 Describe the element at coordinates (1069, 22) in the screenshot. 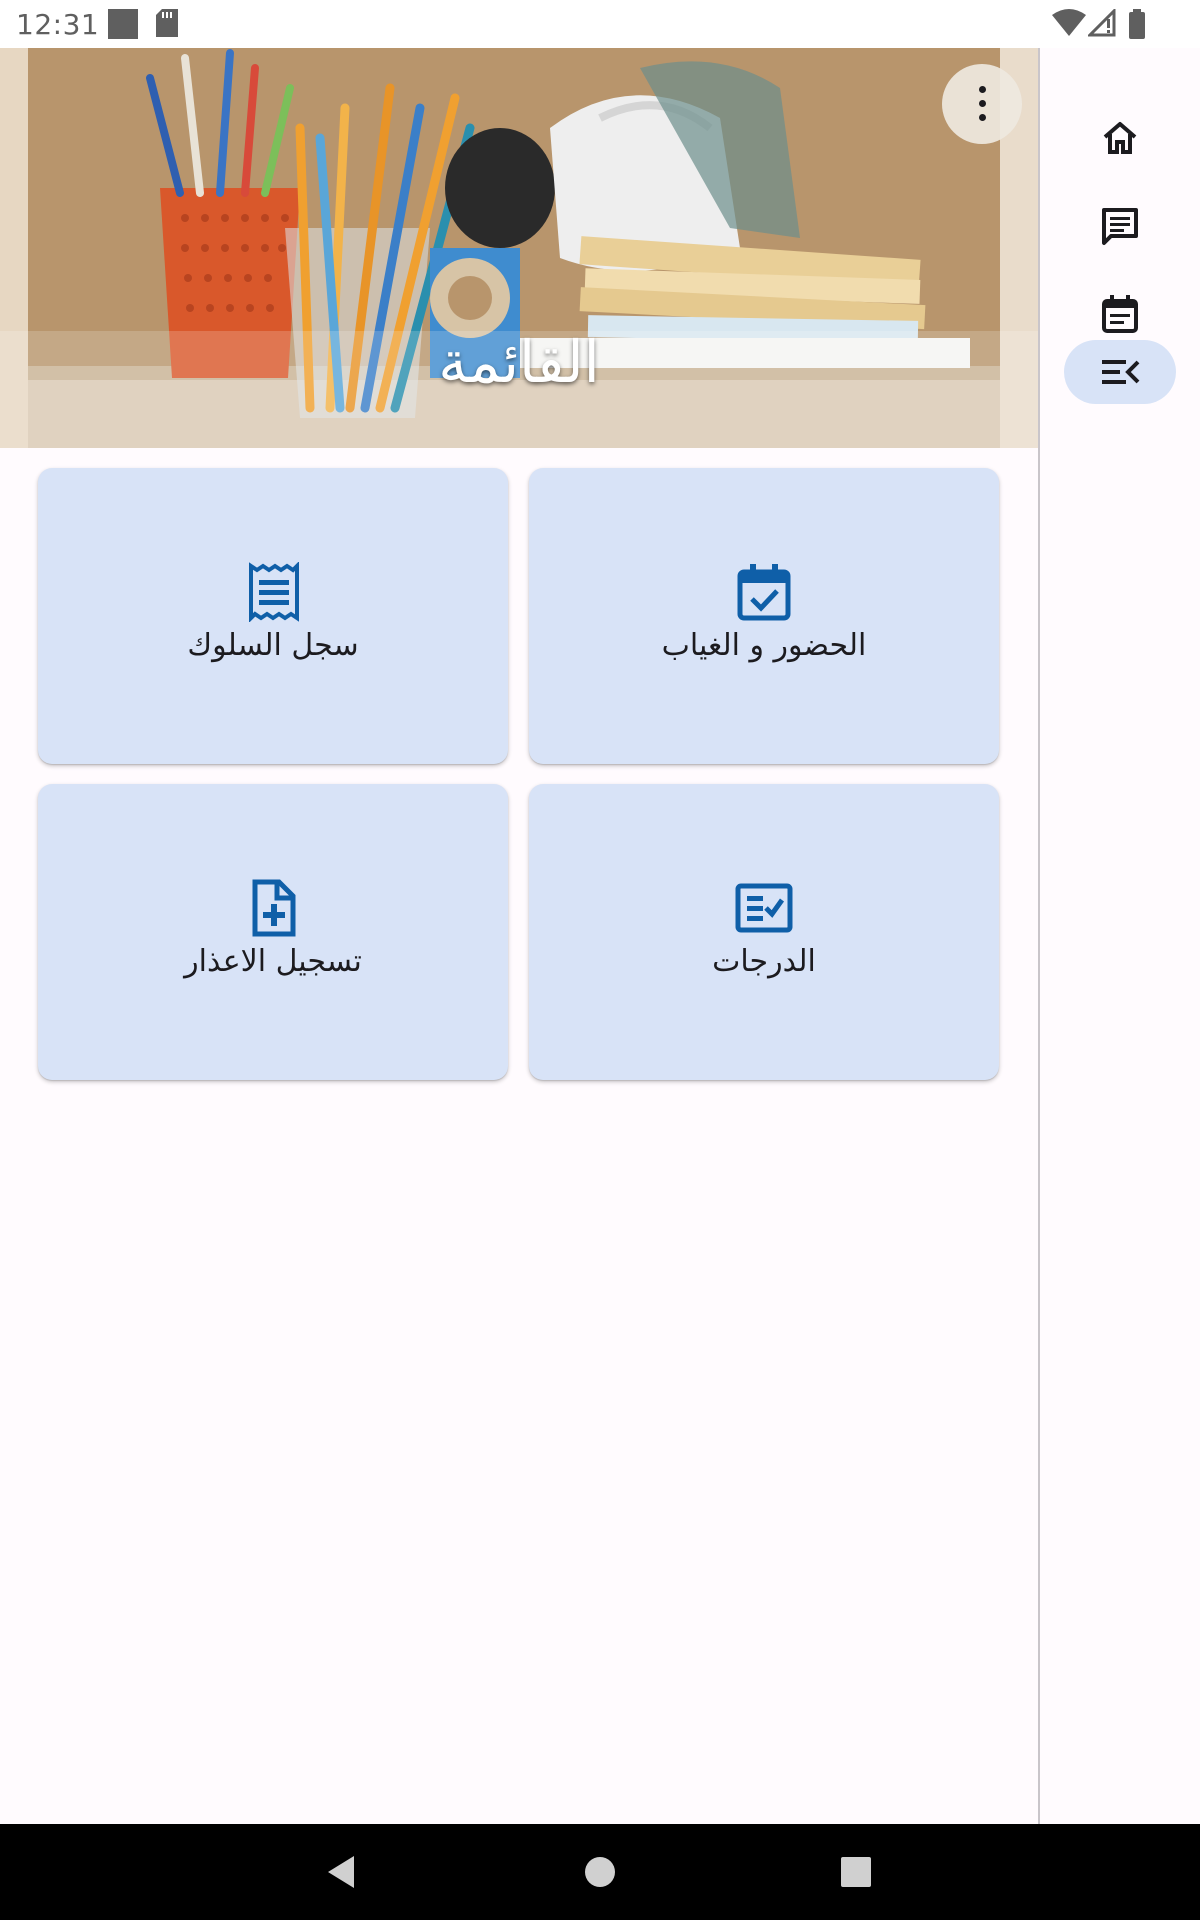

I see `wifi-icon` at that location.